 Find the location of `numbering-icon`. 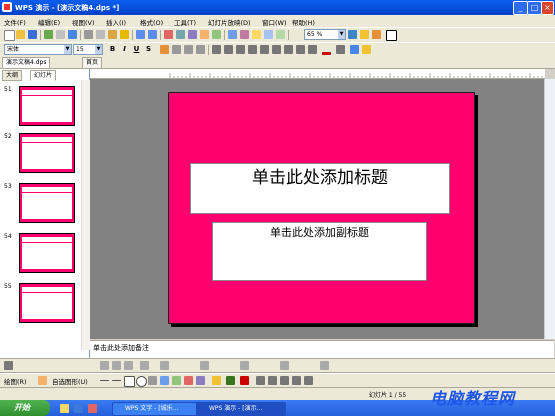

numbering-icon is located at coordinates (216, 49).